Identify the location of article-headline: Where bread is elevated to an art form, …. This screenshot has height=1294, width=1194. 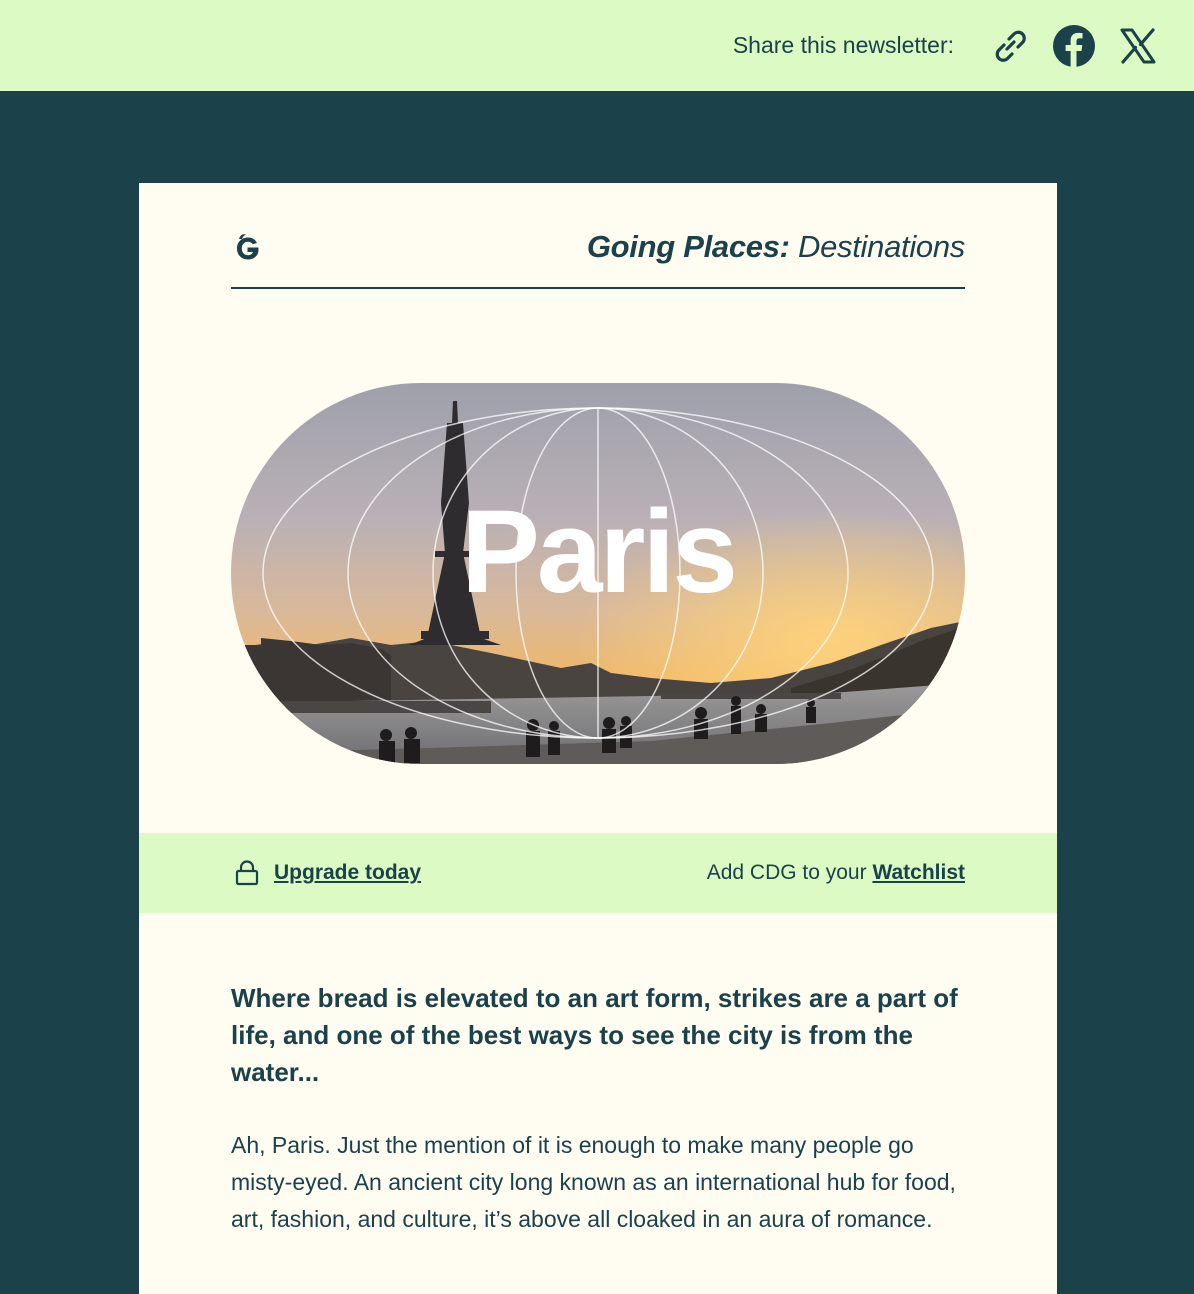
(594, 1035).